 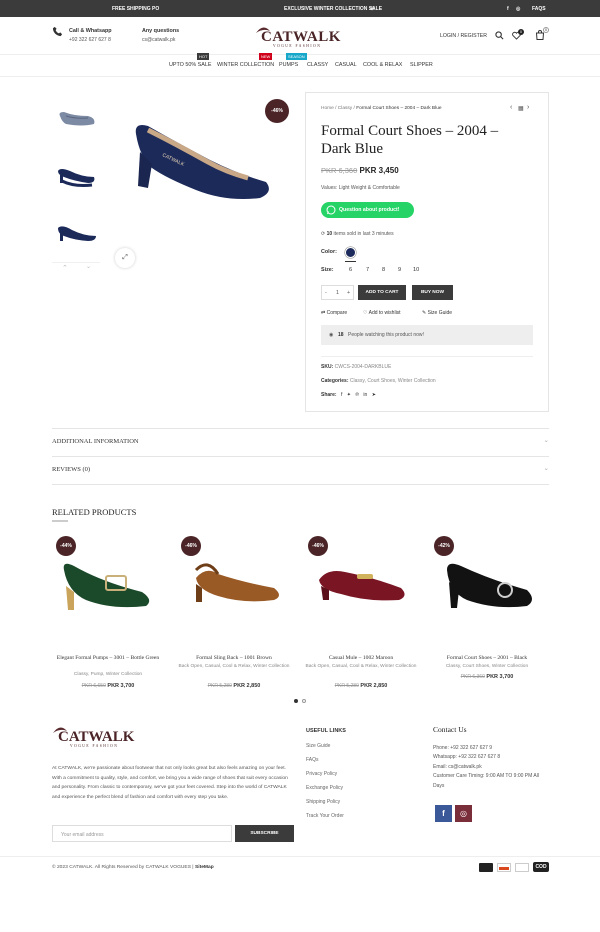 What do you see at coordinates (367, 210) in the screenshot?
I see `whatsapp-button: Question about product!` at bounding box center [367, 210].